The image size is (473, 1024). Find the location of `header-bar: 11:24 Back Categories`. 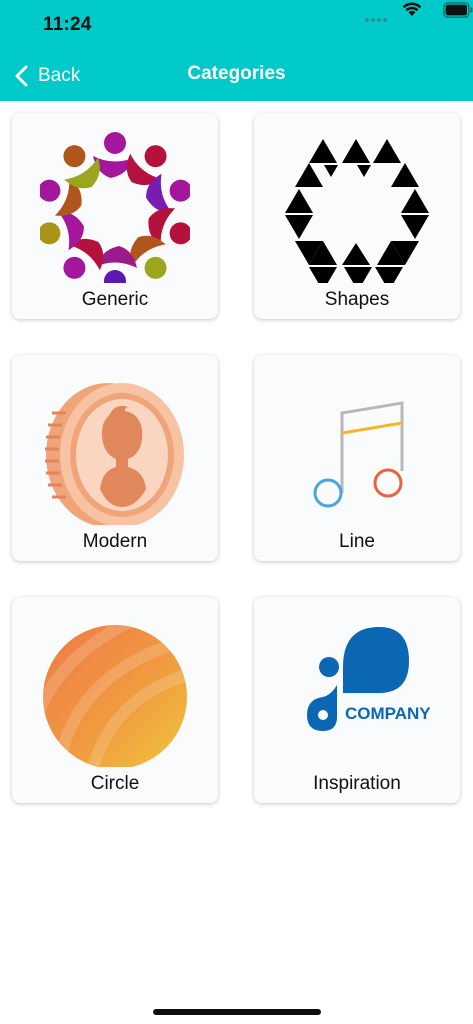

header-bar: 11:24 Back Categories is located at coordinates (236, 50).